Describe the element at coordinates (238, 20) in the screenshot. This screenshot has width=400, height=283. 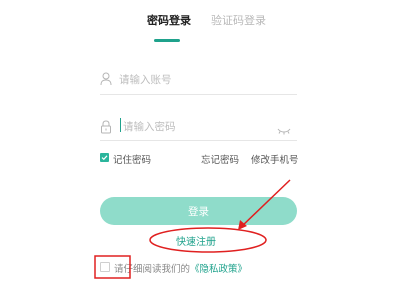
I see `tab-code-login: 验证码登录` at that location.